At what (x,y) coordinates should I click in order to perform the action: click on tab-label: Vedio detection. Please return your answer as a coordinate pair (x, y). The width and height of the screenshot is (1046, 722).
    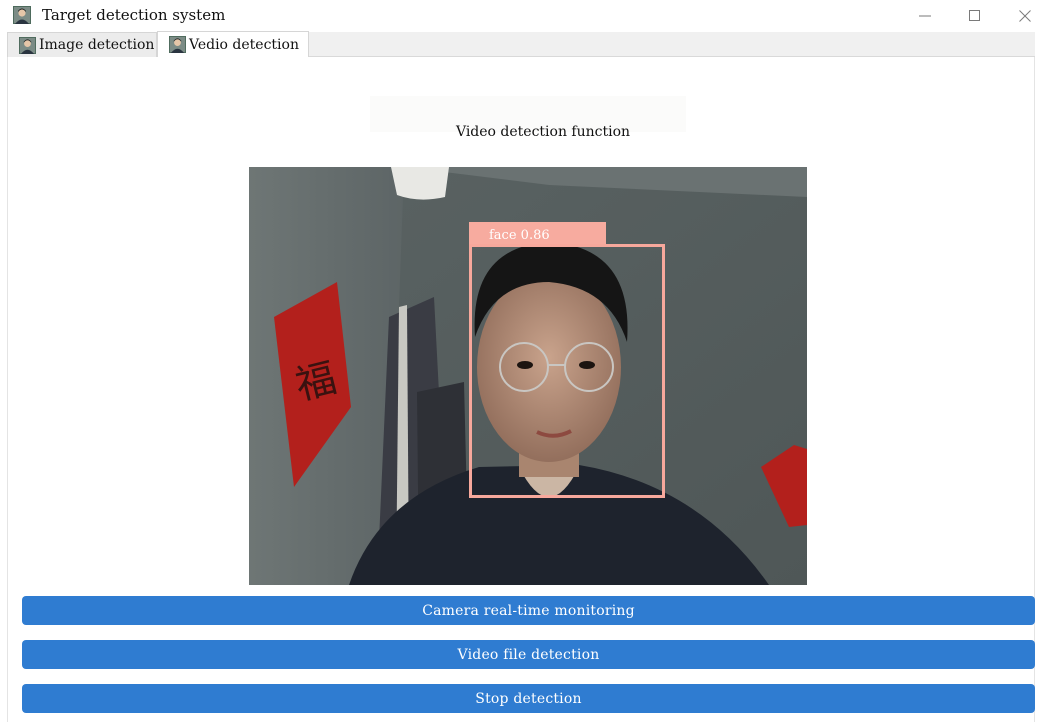
    Looking at the image, I should click on (244, 44).